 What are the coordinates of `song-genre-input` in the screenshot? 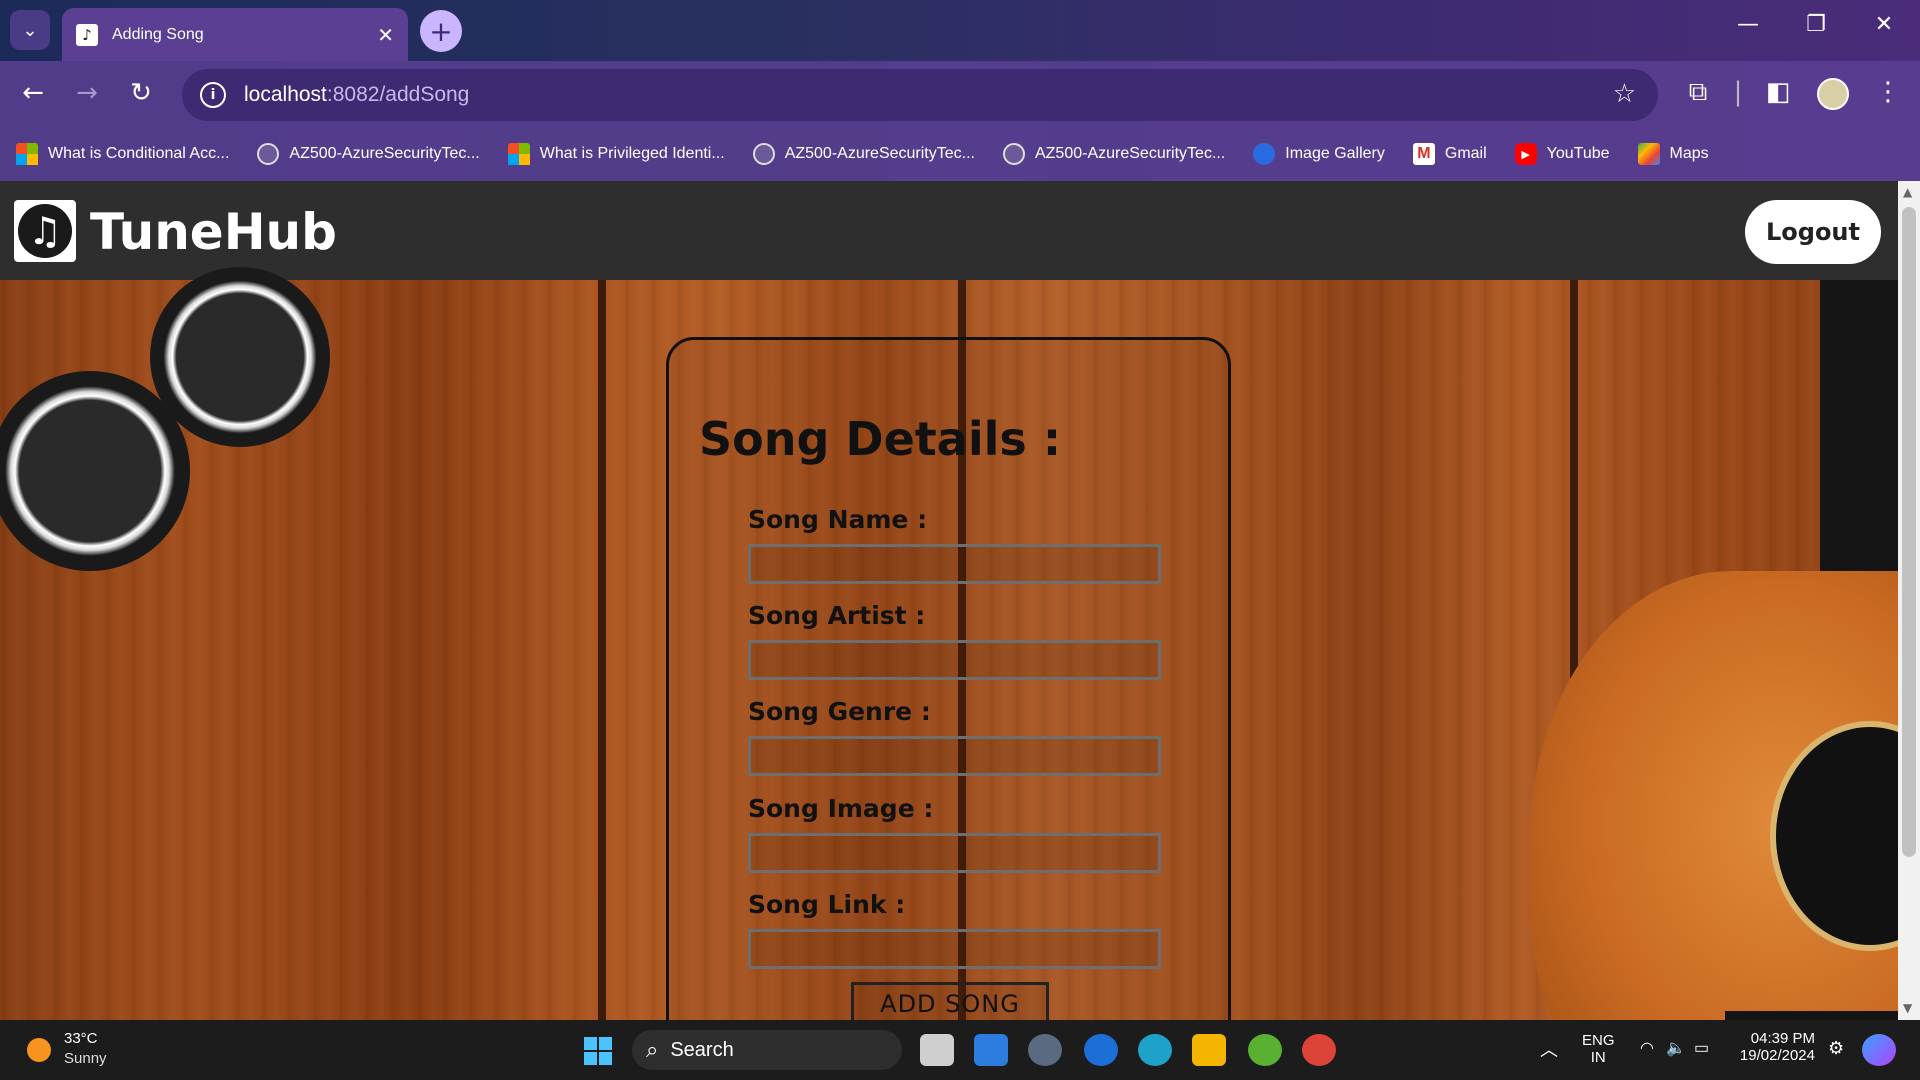 It's located at (954, 756).